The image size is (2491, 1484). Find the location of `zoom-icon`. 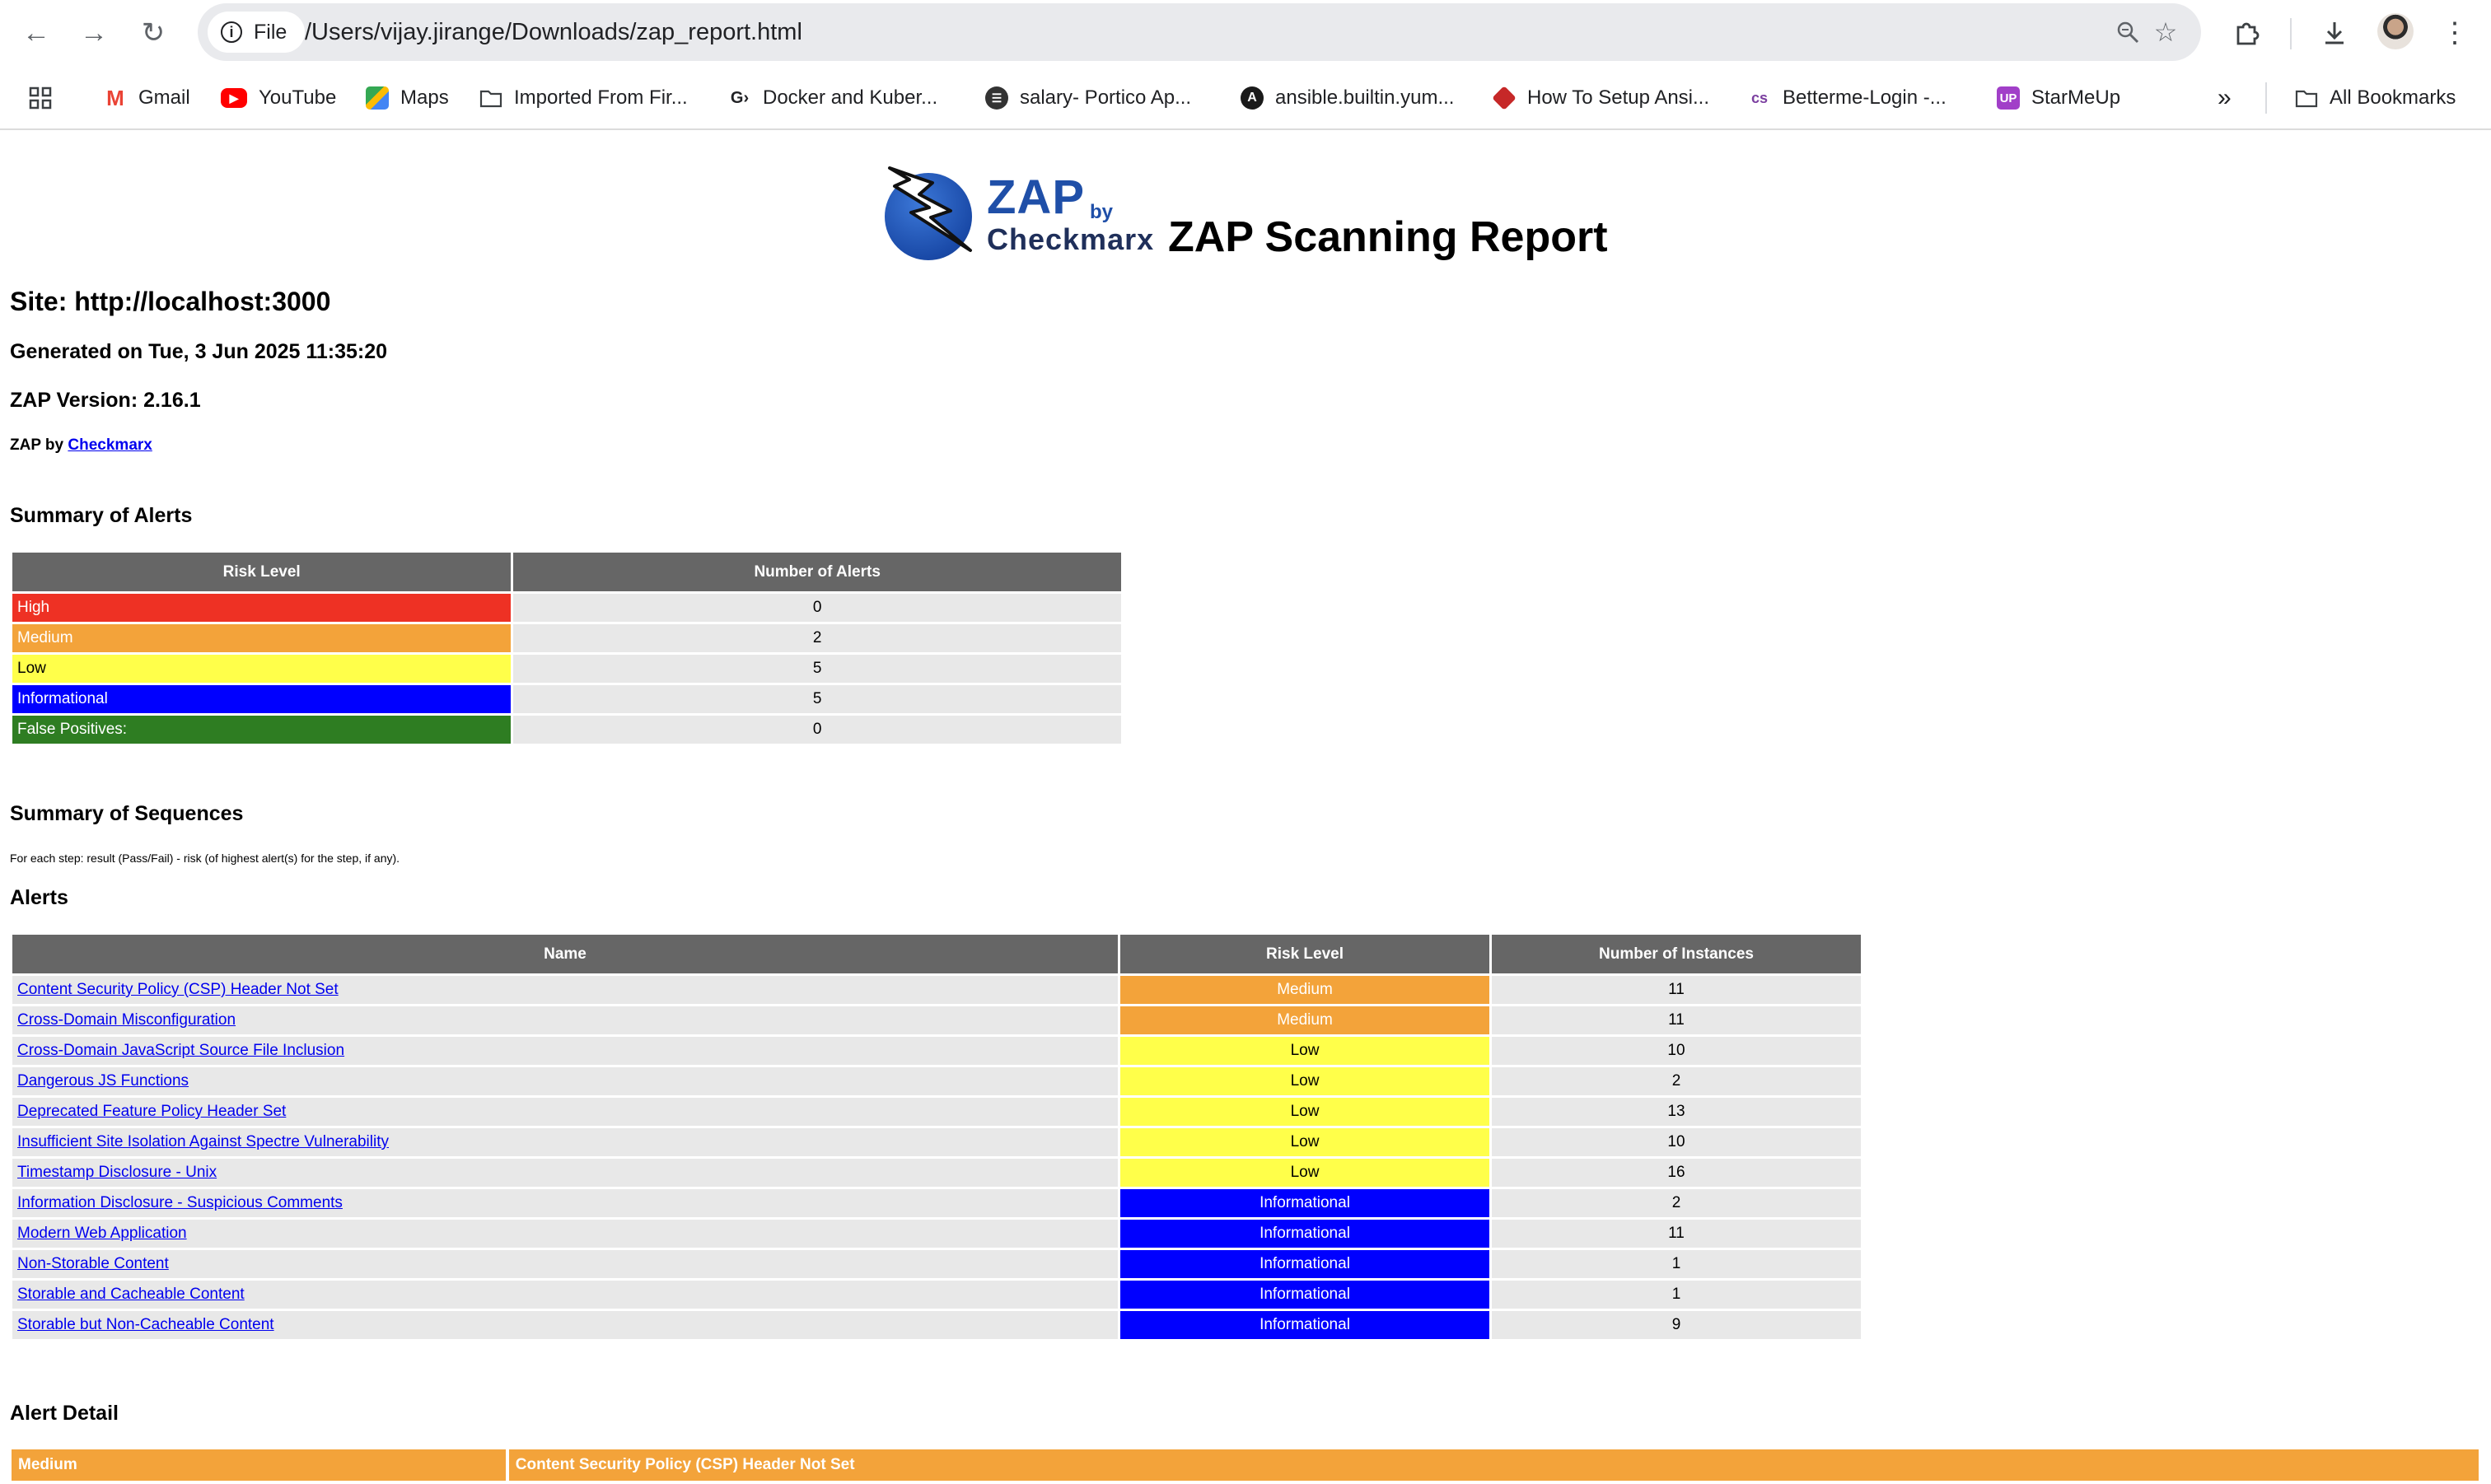

zoom-icon is located at coordinates (2128, 32).